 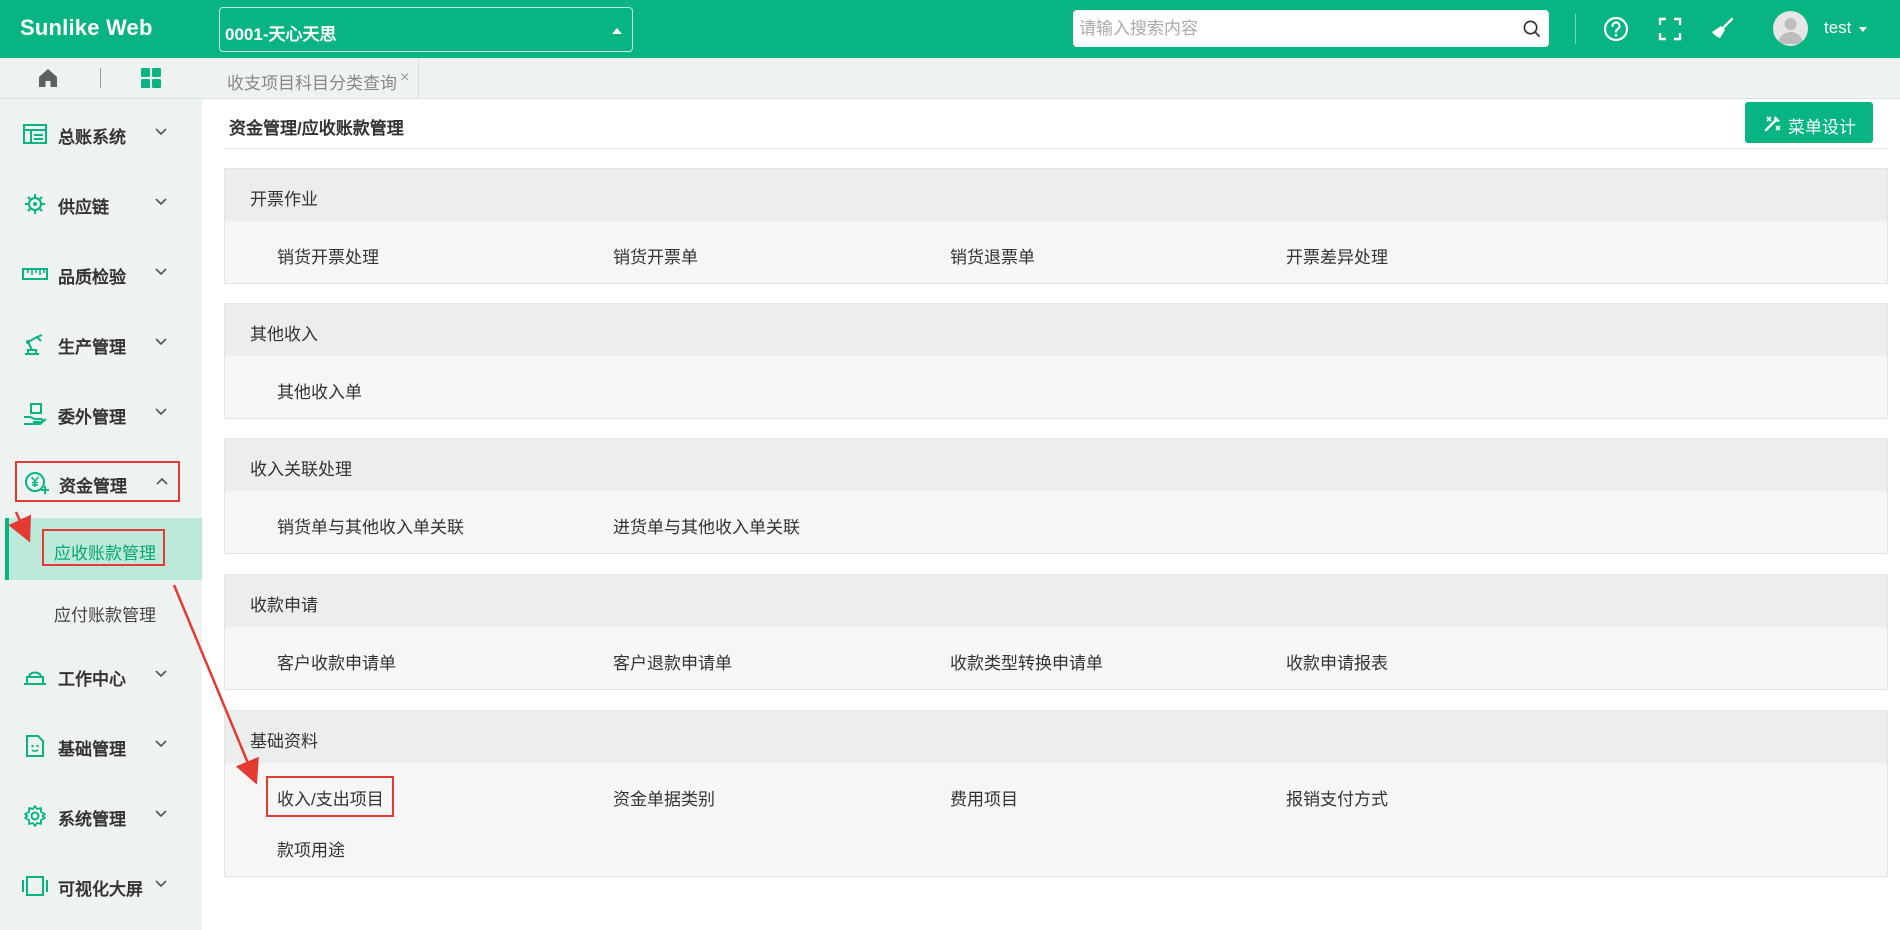 What do you see at coordinates (92, 417) in the screenshot?
I see `sidebar-item-label: 委外管理` at bounding box center [92, 417].